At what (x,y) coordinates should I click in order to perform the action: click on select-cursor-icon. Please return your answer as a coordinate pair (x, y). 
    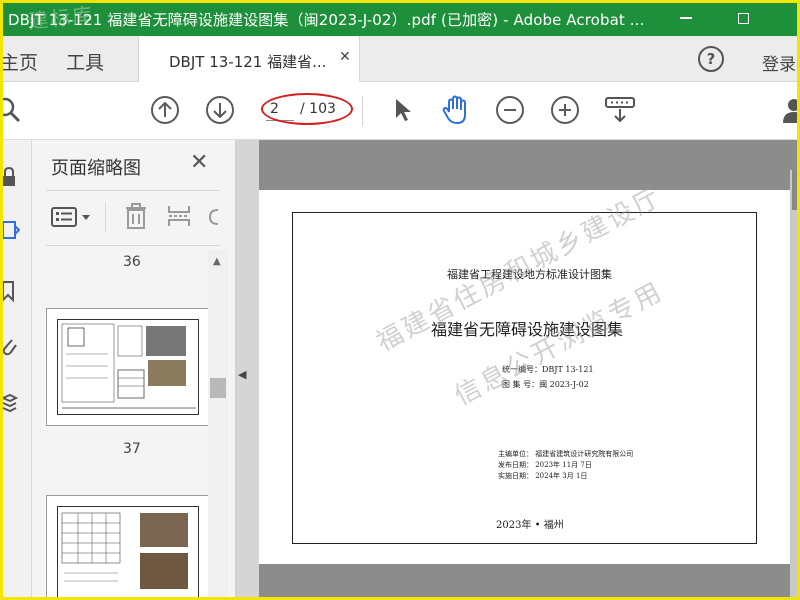
    Looking at the image, I should click on (404, 110).